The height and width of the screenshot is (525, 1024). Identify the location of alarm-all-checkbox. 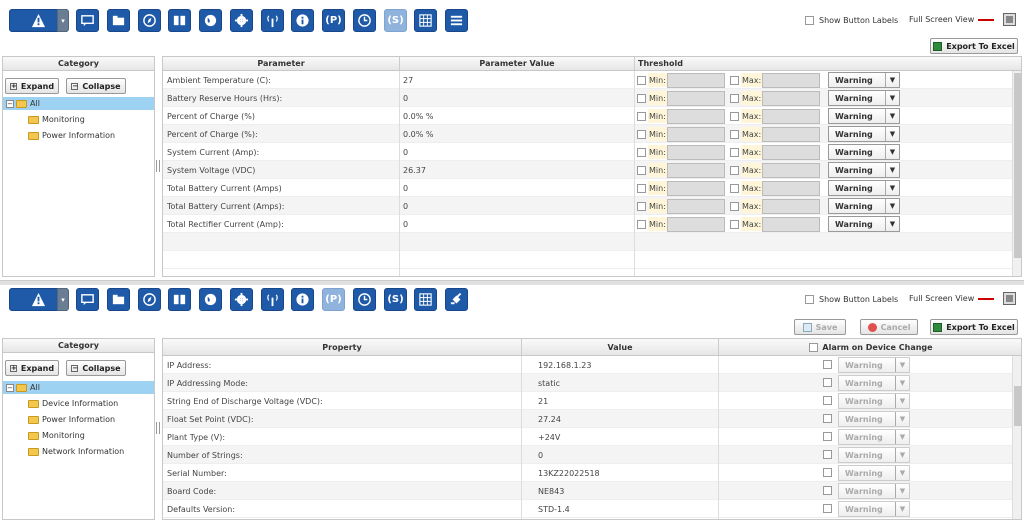
(814, 347).